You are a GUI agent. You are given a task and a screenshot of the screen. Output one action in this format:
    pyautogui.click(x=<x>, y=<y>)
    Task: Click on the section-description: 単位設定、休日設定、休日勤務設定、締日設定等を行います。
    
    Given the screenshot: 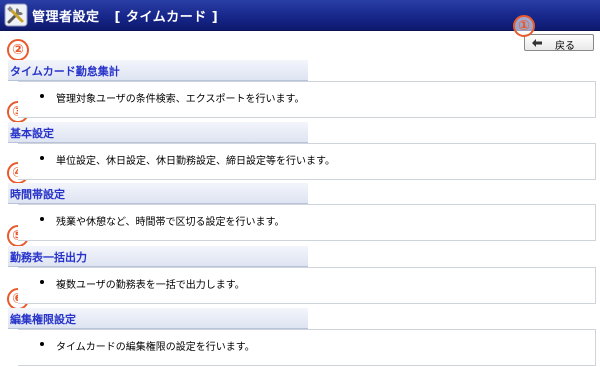 What is the action you would take?
    pyautogui.click(x=195, y=161)
    